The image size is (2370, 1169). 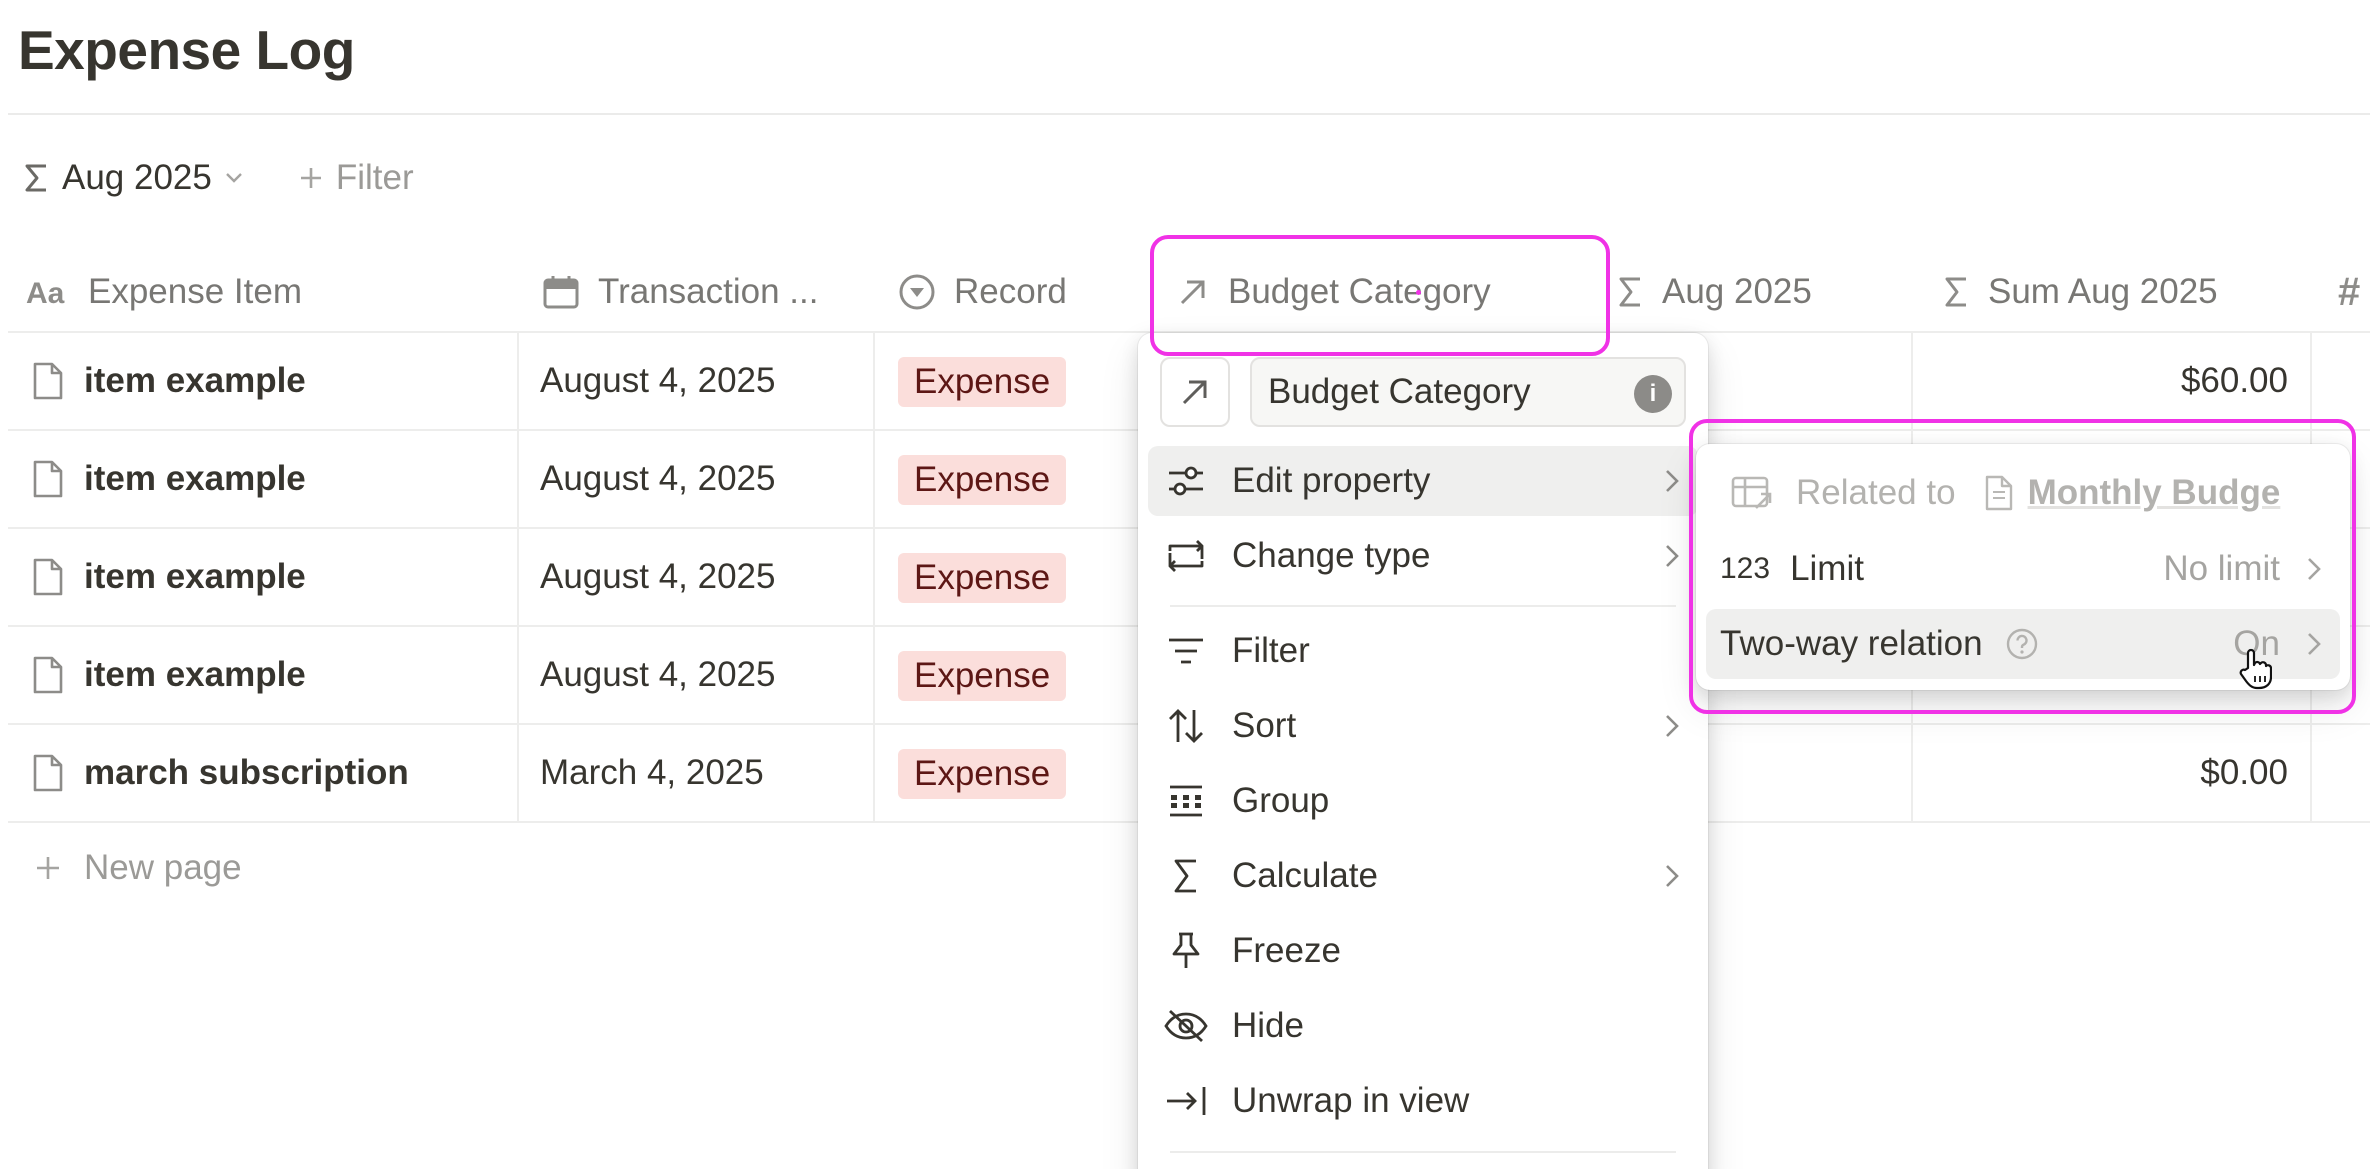 I want to click on text-caret, so click(x=1418, y=292).